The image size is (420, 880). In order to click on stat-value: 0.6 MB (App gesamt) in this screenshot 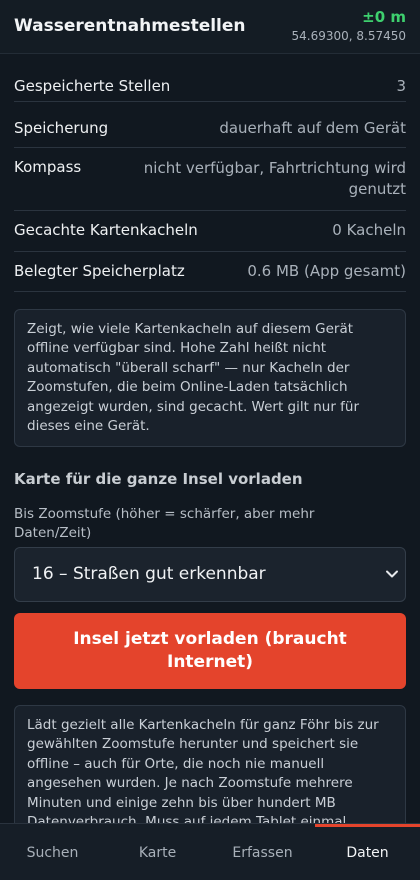, I will do `click(326, 271)`.